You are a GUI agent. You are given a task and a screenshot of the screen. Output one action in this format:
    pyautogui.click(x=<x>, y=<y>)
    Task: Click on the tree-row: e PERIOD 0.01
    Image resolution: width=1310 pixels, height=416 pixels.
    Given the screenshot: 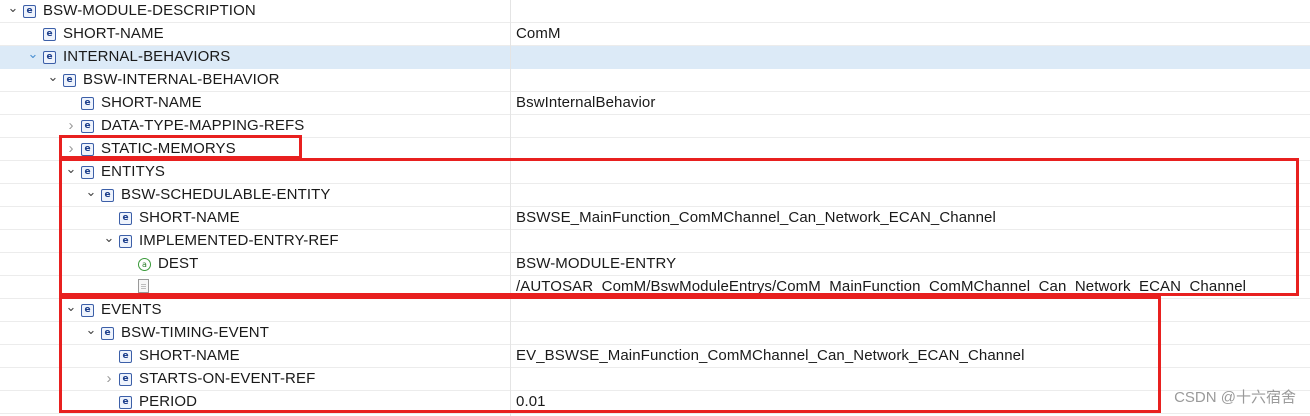 What is the action you would take?
    pyautogui.click(x=655, y=402)
    